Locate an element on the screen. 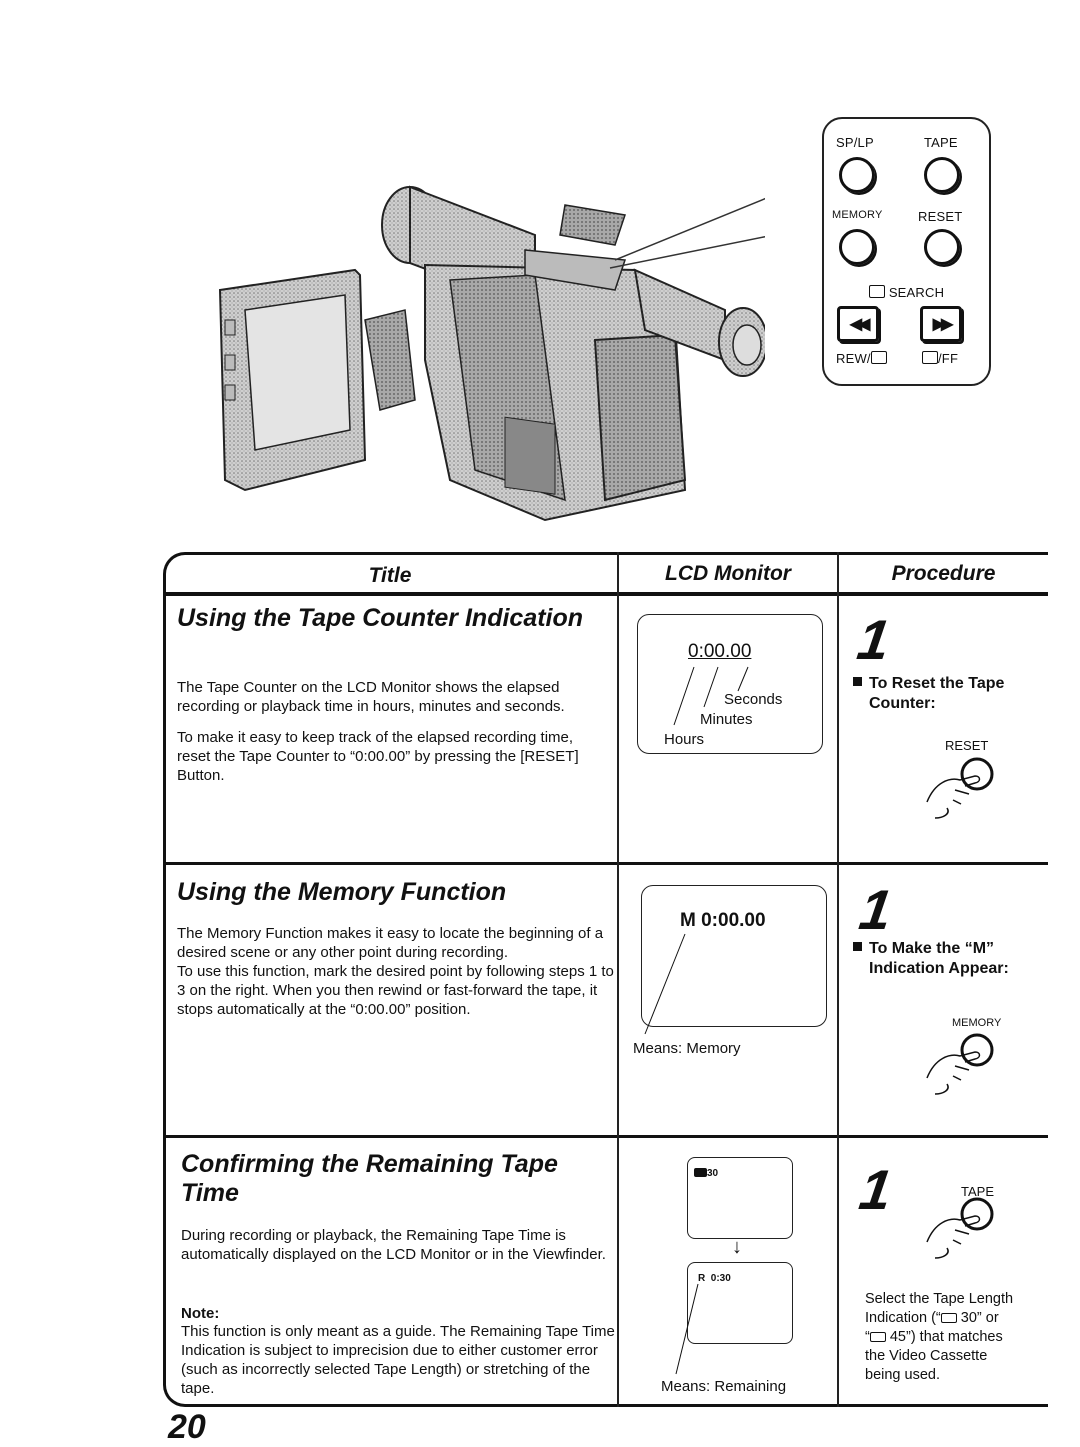 This screenshot has height=1447, width=1080. hand-pressing-tape-icon is located at coordinates (965, 1227).